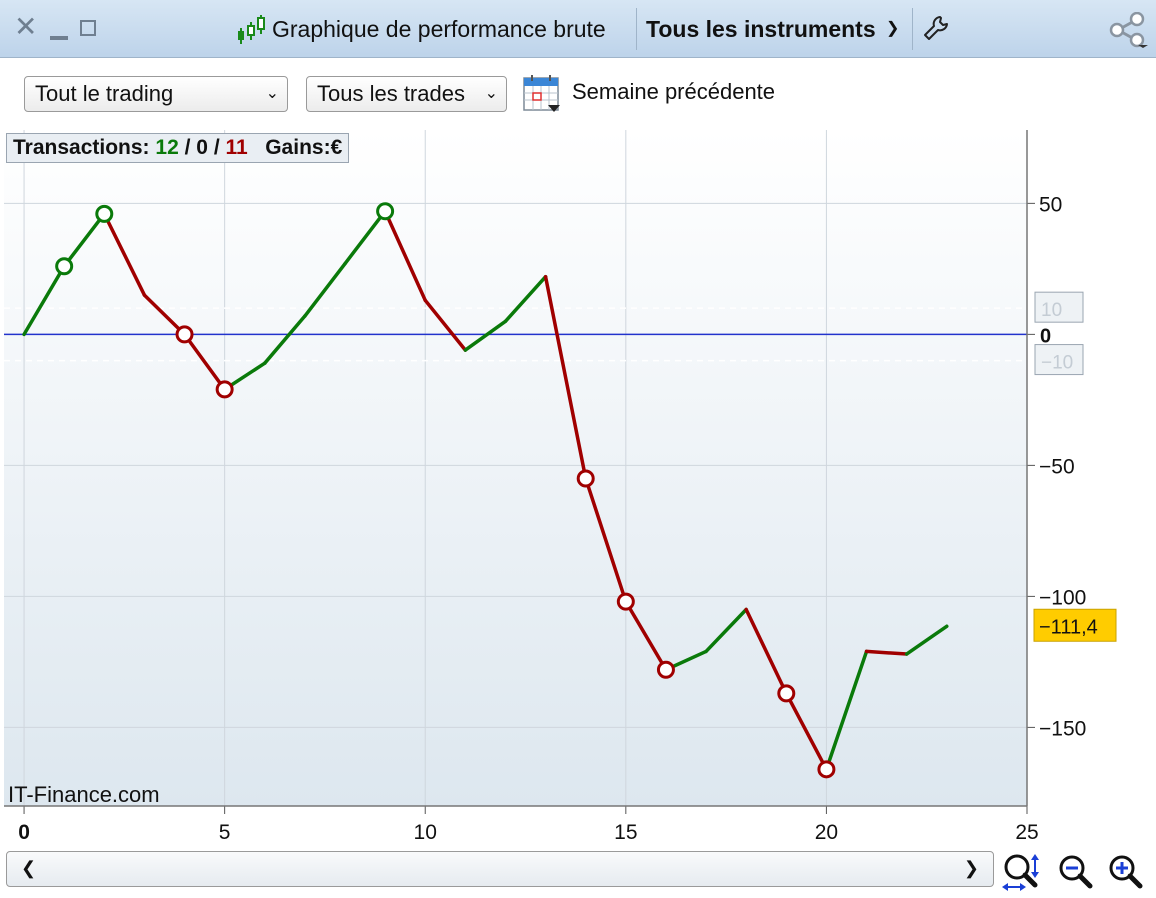 The width and height of the screenshot is (1156, 898). What do you see at coordinates (84, 794) in the screenshot?
I see `watermark: IT-Finance.com` at bounding box center [84, 794].